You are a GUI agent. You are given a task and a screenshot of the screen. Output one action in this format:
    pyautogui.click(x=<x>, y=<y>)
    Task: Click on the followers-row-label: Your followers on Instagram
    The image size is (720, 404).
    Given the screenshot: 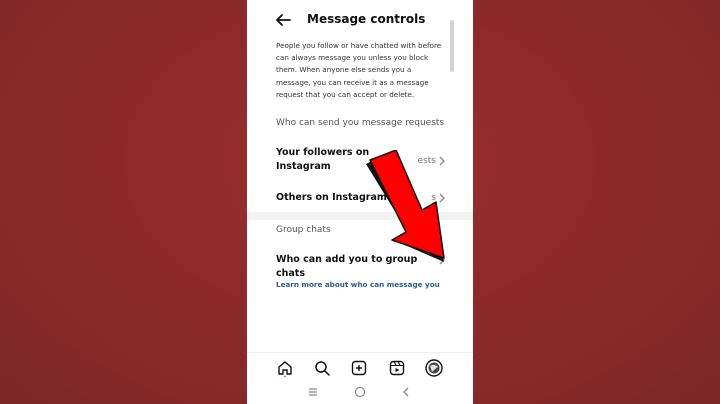 What is the action you would take?
    pyautogui.click(x=323, y=159)
    